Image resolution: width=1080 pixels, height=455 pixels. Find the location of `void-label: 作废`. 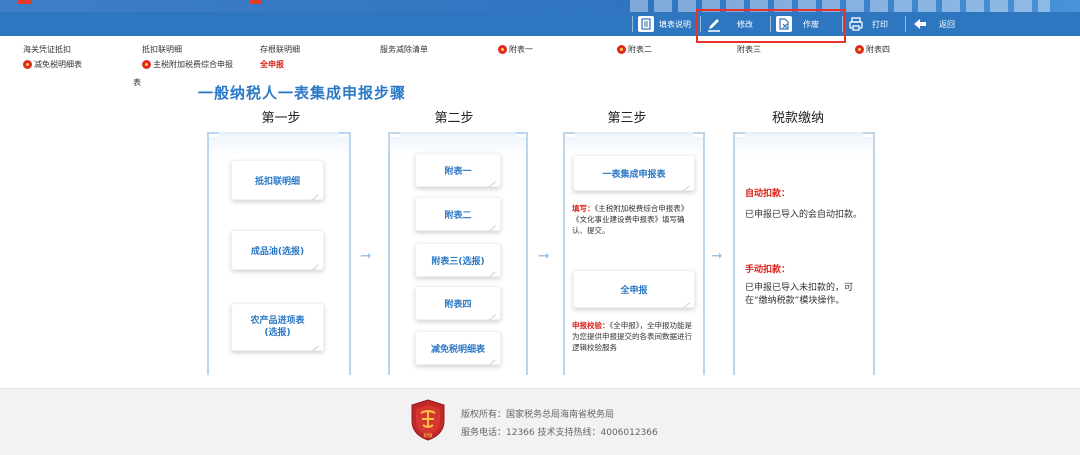

void-label: 作废 is located at coordinates (811, 24).